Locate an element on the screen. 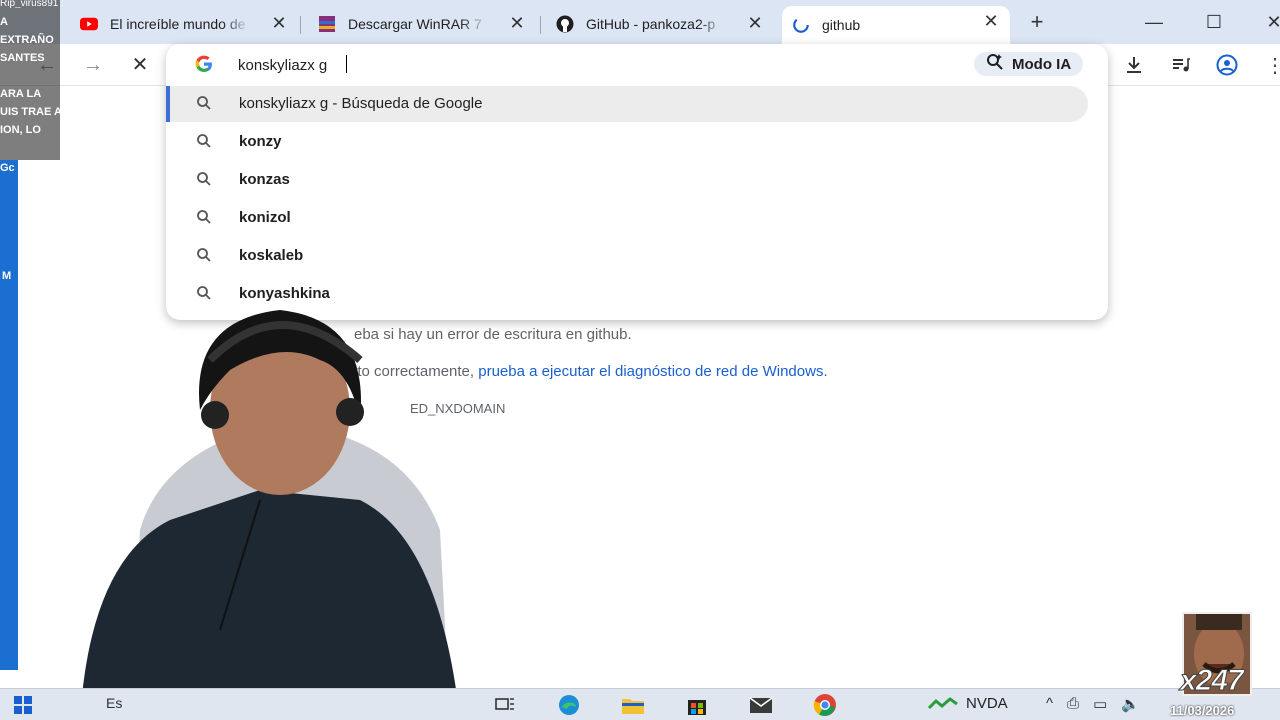 The image size is (1280, 720). tab-youtube: El increíble mundo de ✕ is located at coordinates (184, 24).